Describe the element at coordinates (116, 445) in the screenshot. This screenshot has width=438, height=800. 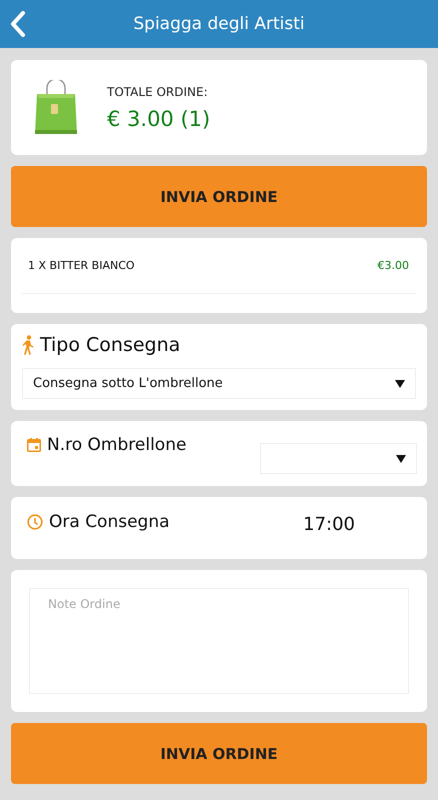
I see `section-title: N.ro Ombrellone` at that location.